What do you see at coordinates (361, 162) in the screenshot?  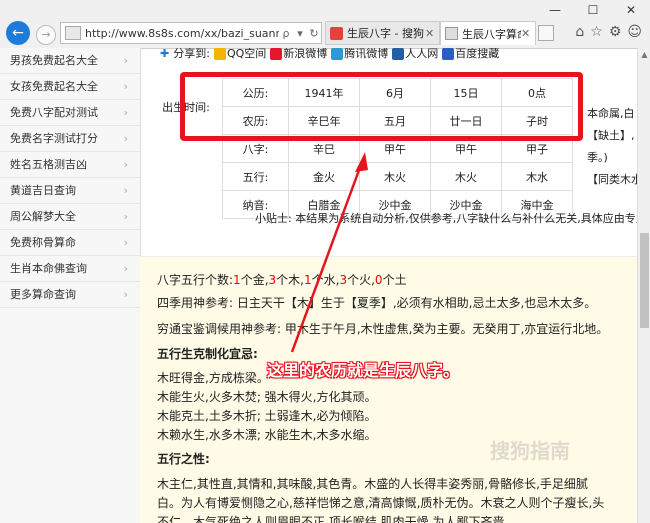 I see `arrow-head-icon` at bounding box center [361, 162].